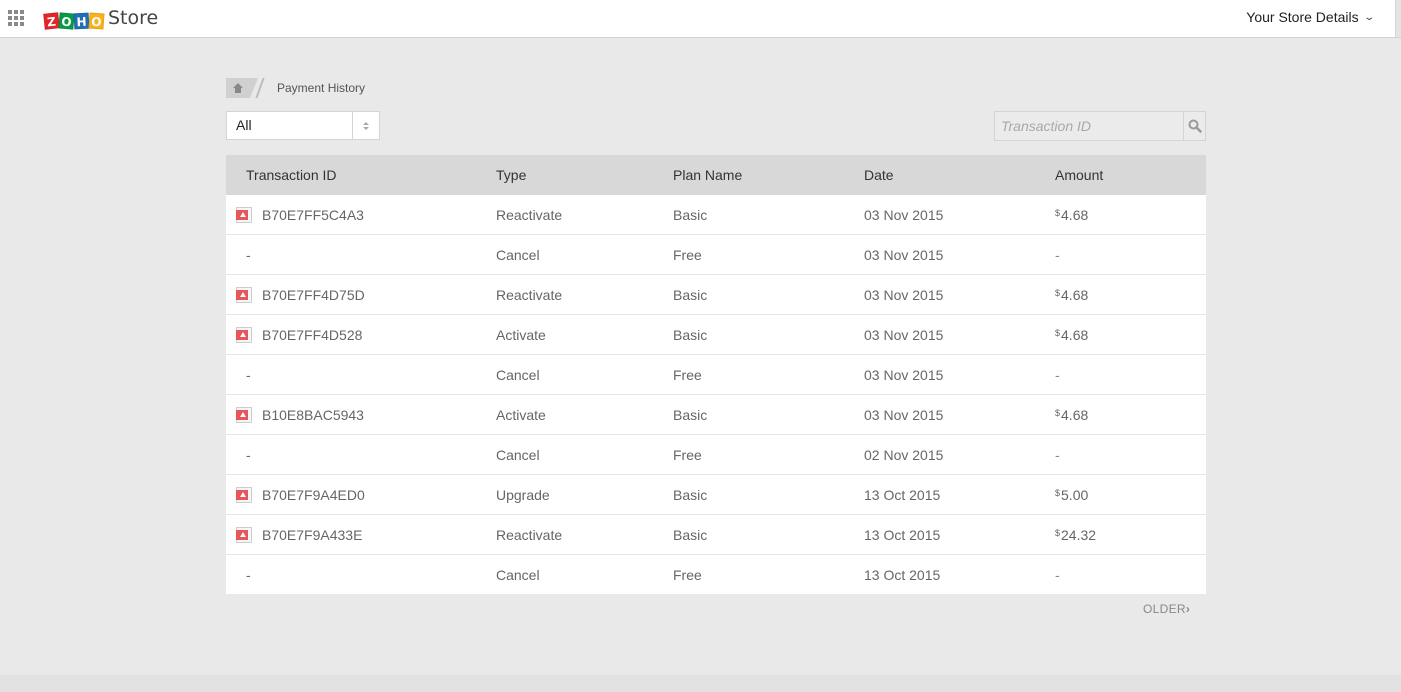 The height and width of the screenshot is (692, 1401). Describe the element at coordinates (365, 125) in the screenshot. I see `select-arrows-icon` at that location.